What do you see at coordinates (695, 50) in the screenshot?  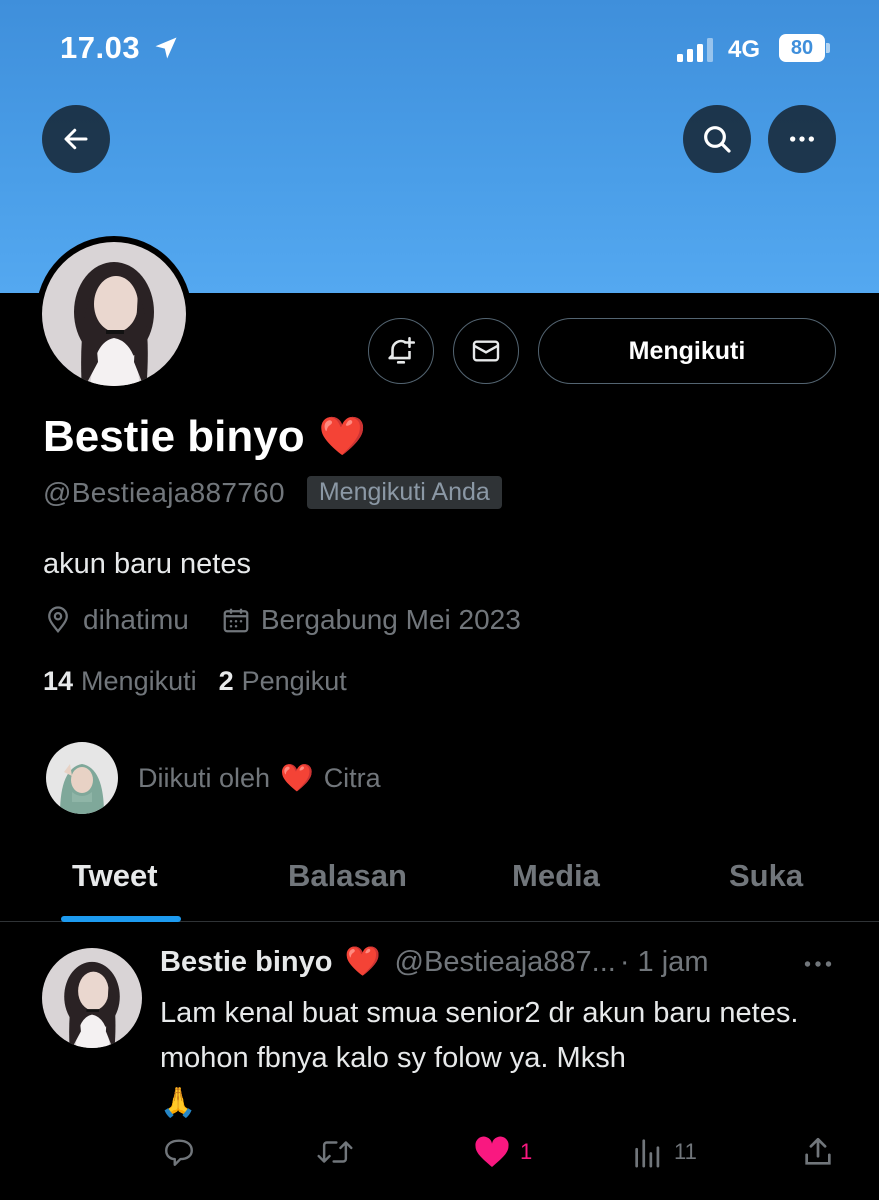 I see `signal-icon` at bounding box center [695, 50].